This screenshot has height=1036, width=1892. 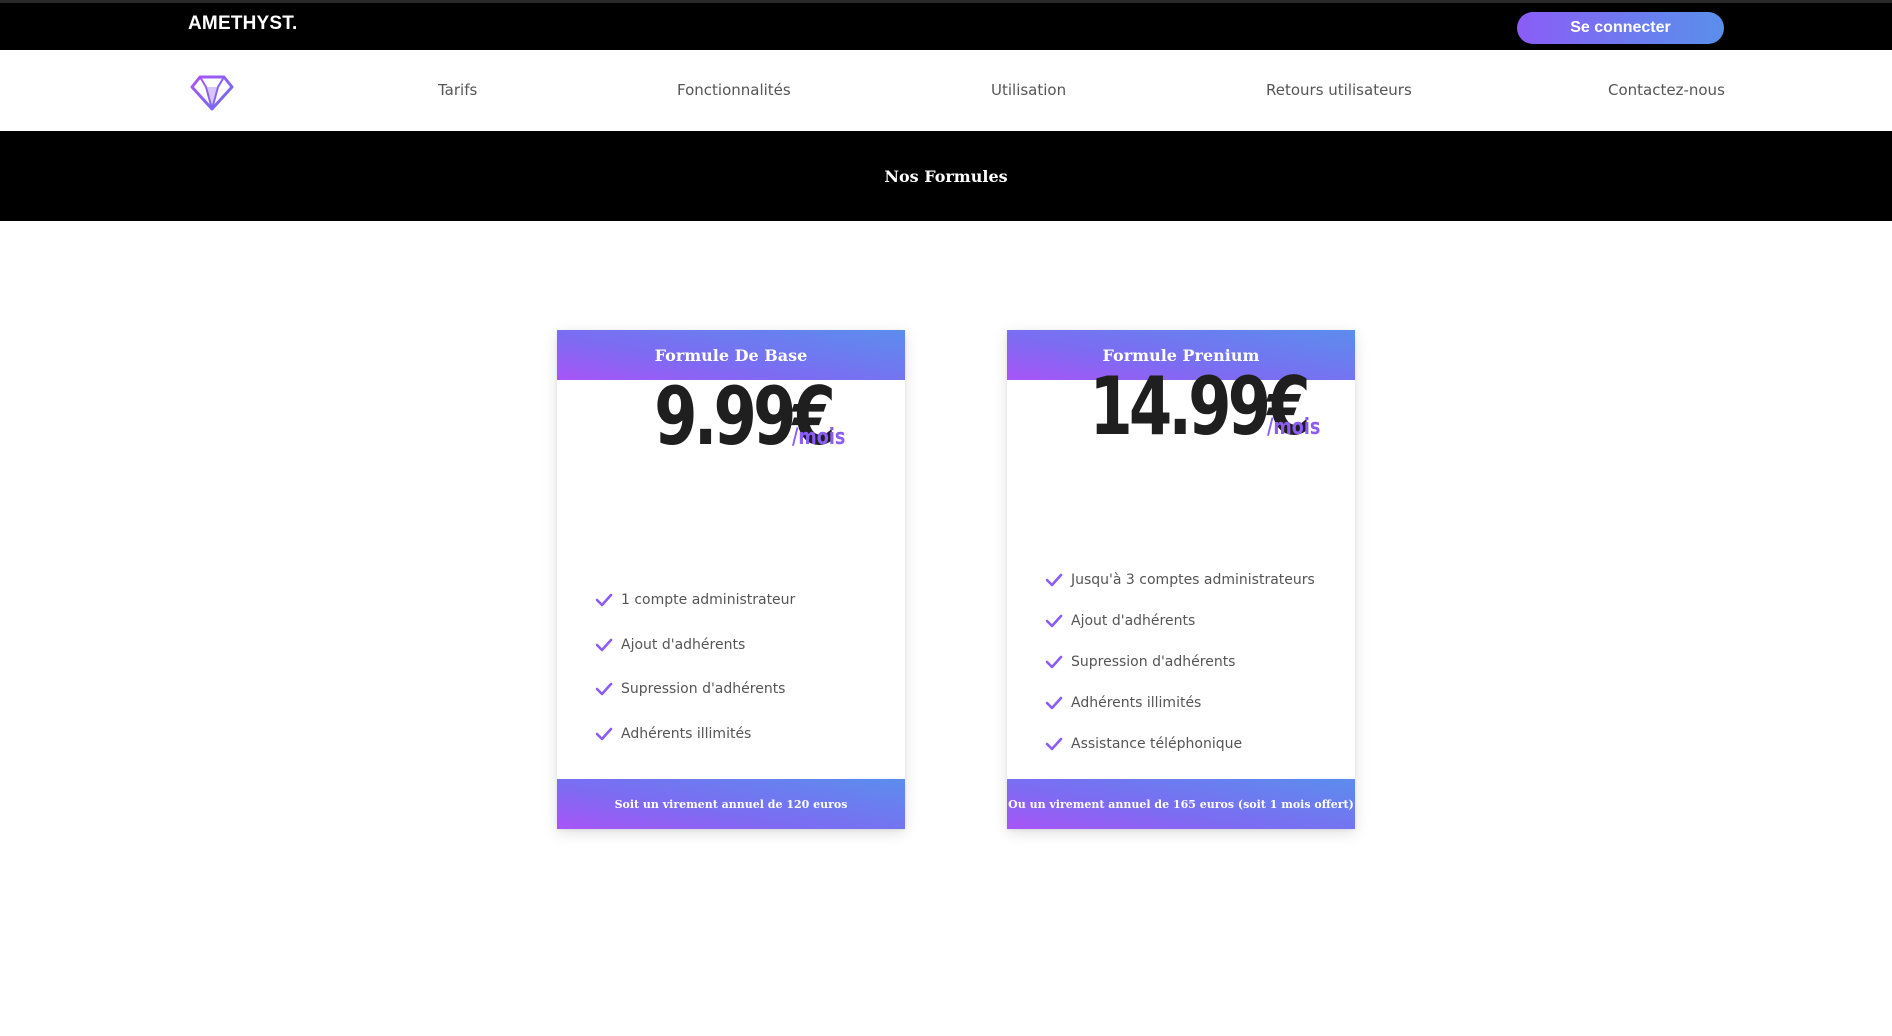 I want to click on plan-price: 14.99€/mois, so click(x=1181, y=406).